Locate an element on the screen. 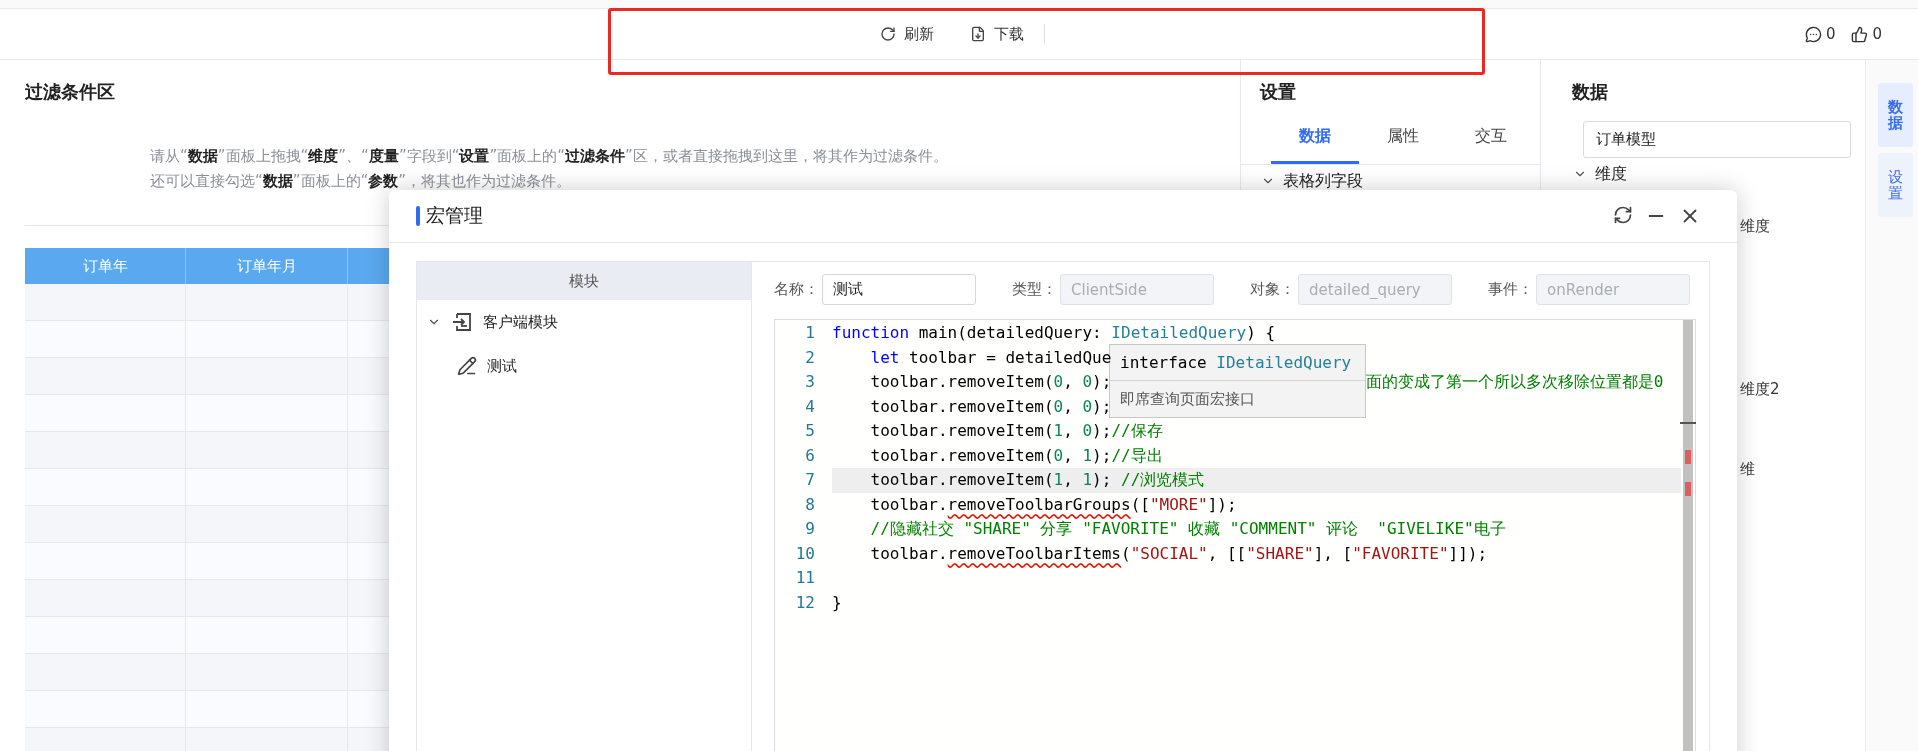 This screenshot has width=1918, height=751. code-line: toolbar.removeItem(1, 1); //浏览模式 is located at coordinates (1037, 480).